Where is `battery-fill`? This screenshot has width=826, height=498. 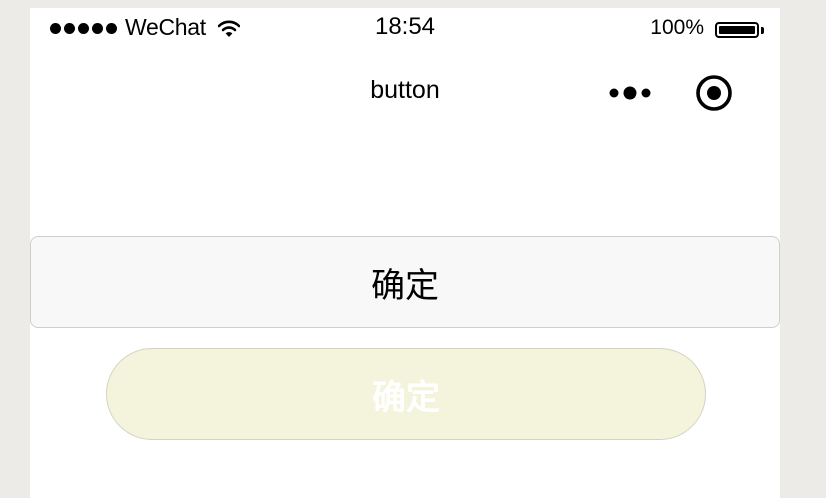
battery-fill is located at coordinates (737, 30).